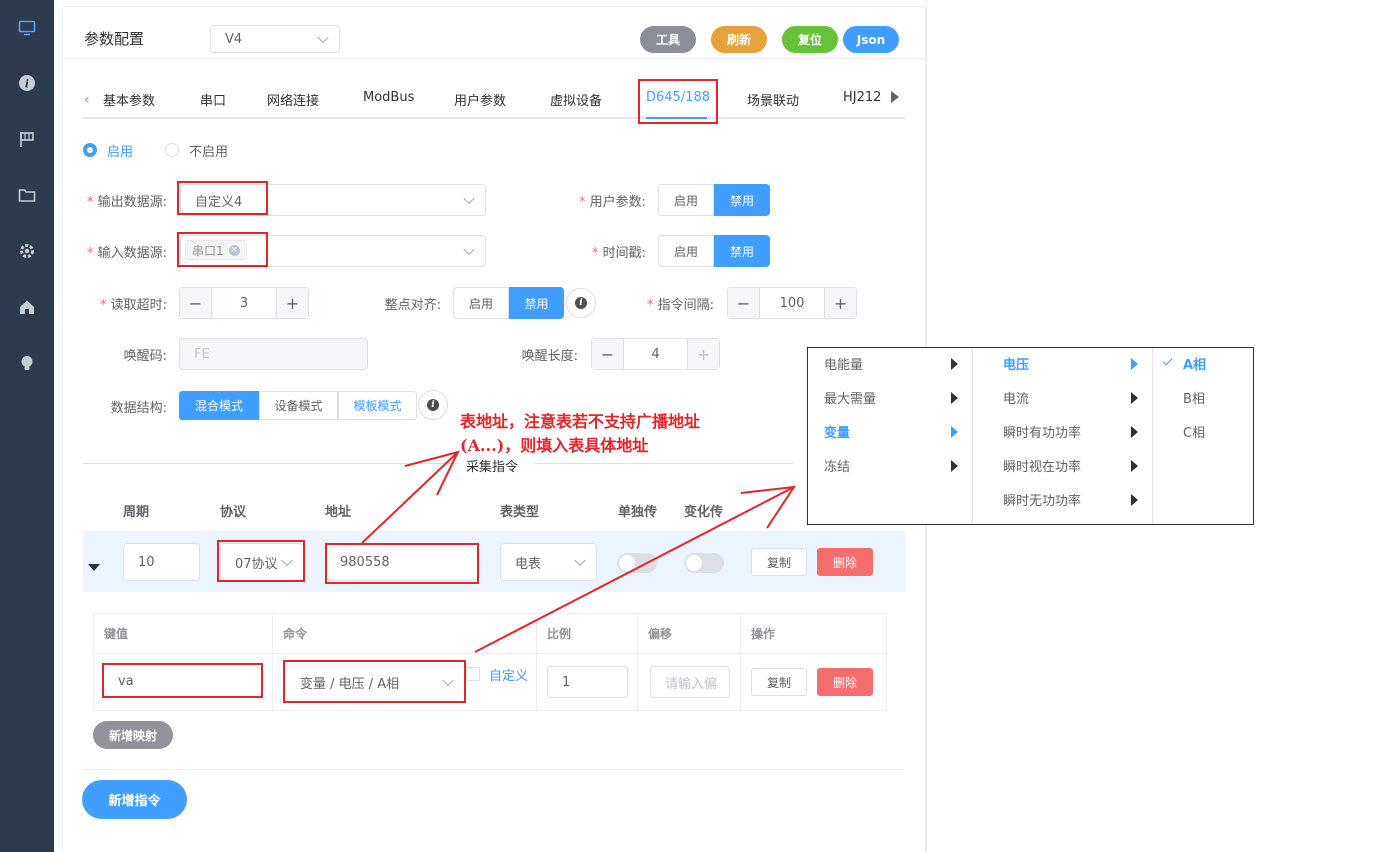 This screenshot has height=852, width=1384. Describe the element at coordinates (890, 397) in the screenshot. I see `cascader-item-max-demand: 最大需量` at that location.